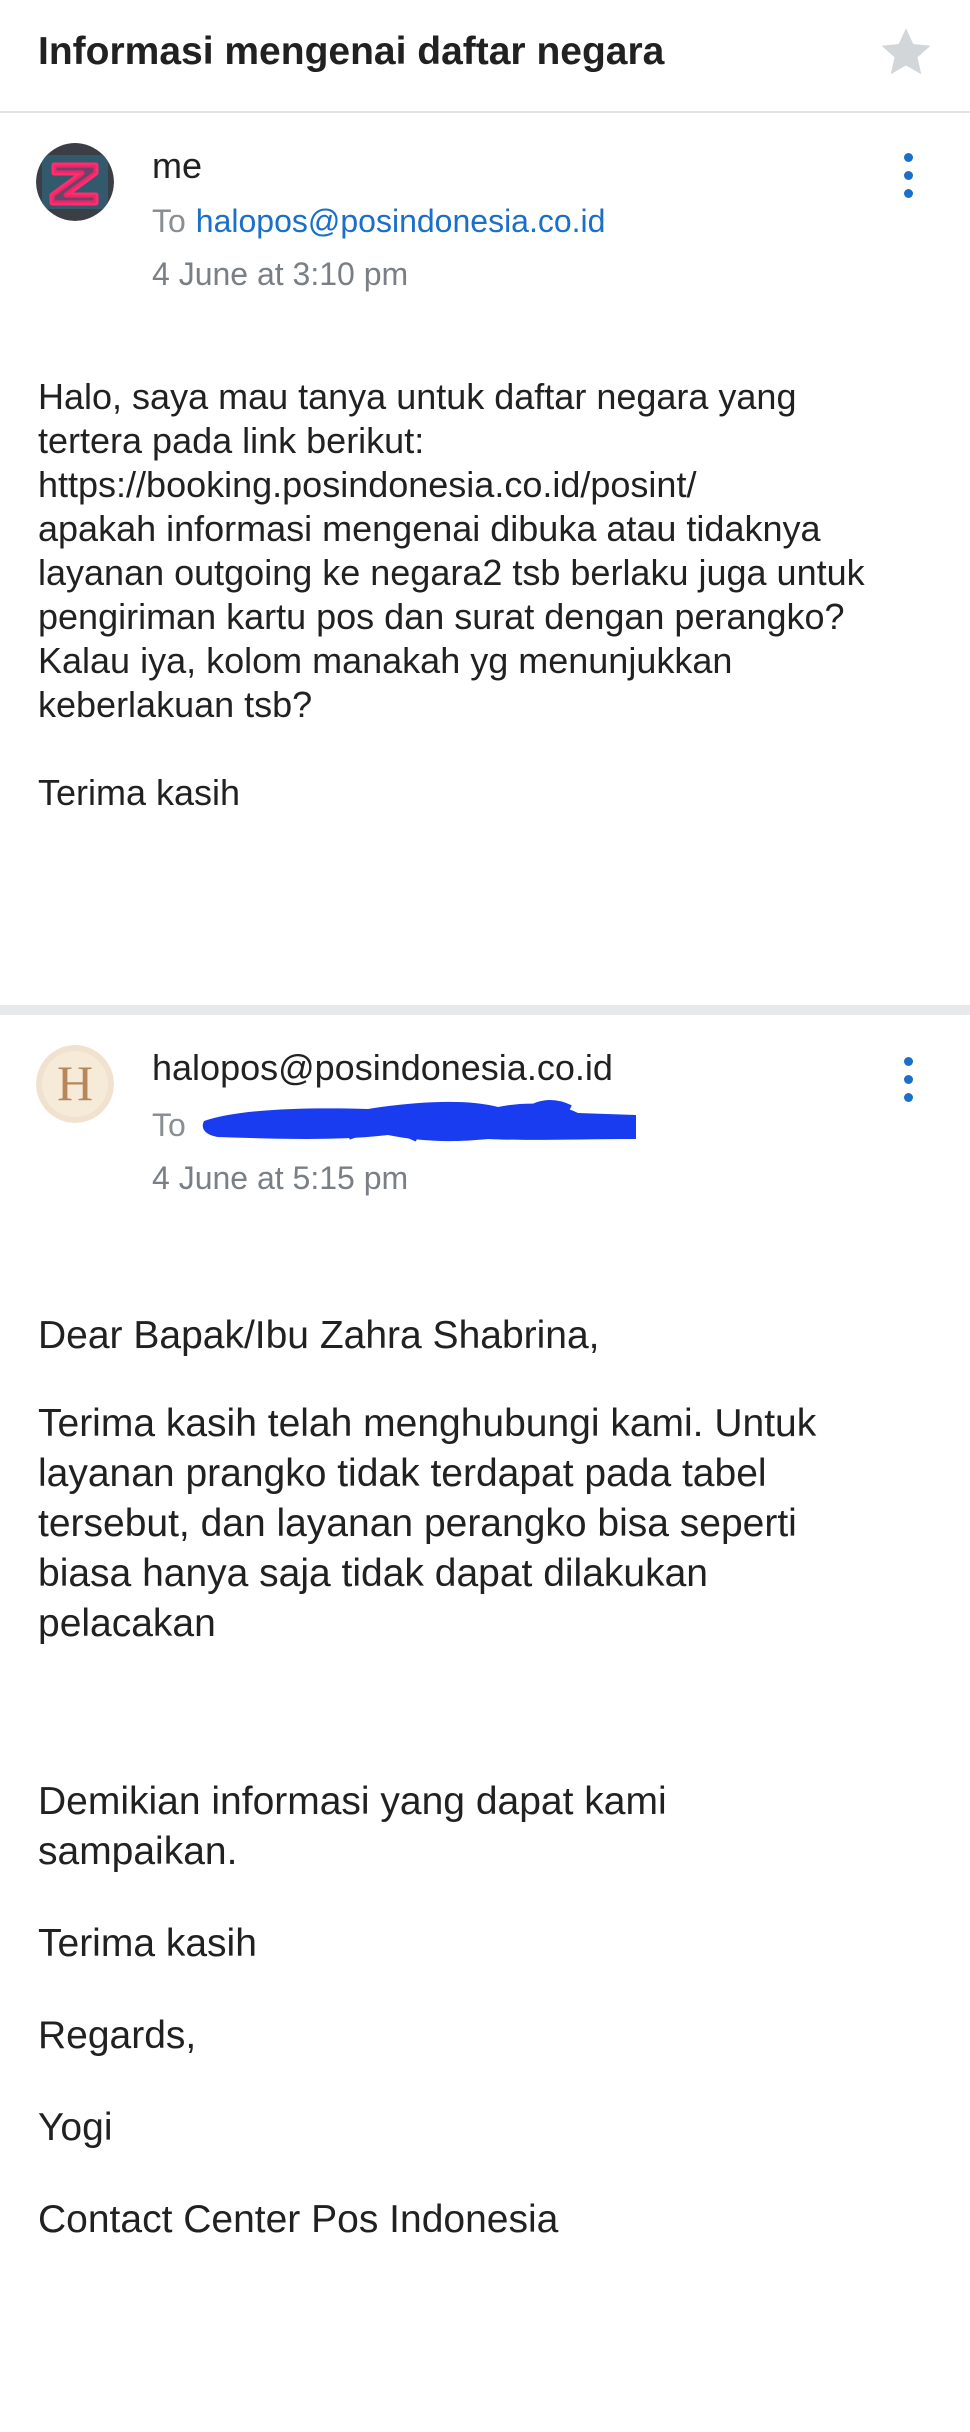  I want to click on sender-name: me, so click(177, 165).